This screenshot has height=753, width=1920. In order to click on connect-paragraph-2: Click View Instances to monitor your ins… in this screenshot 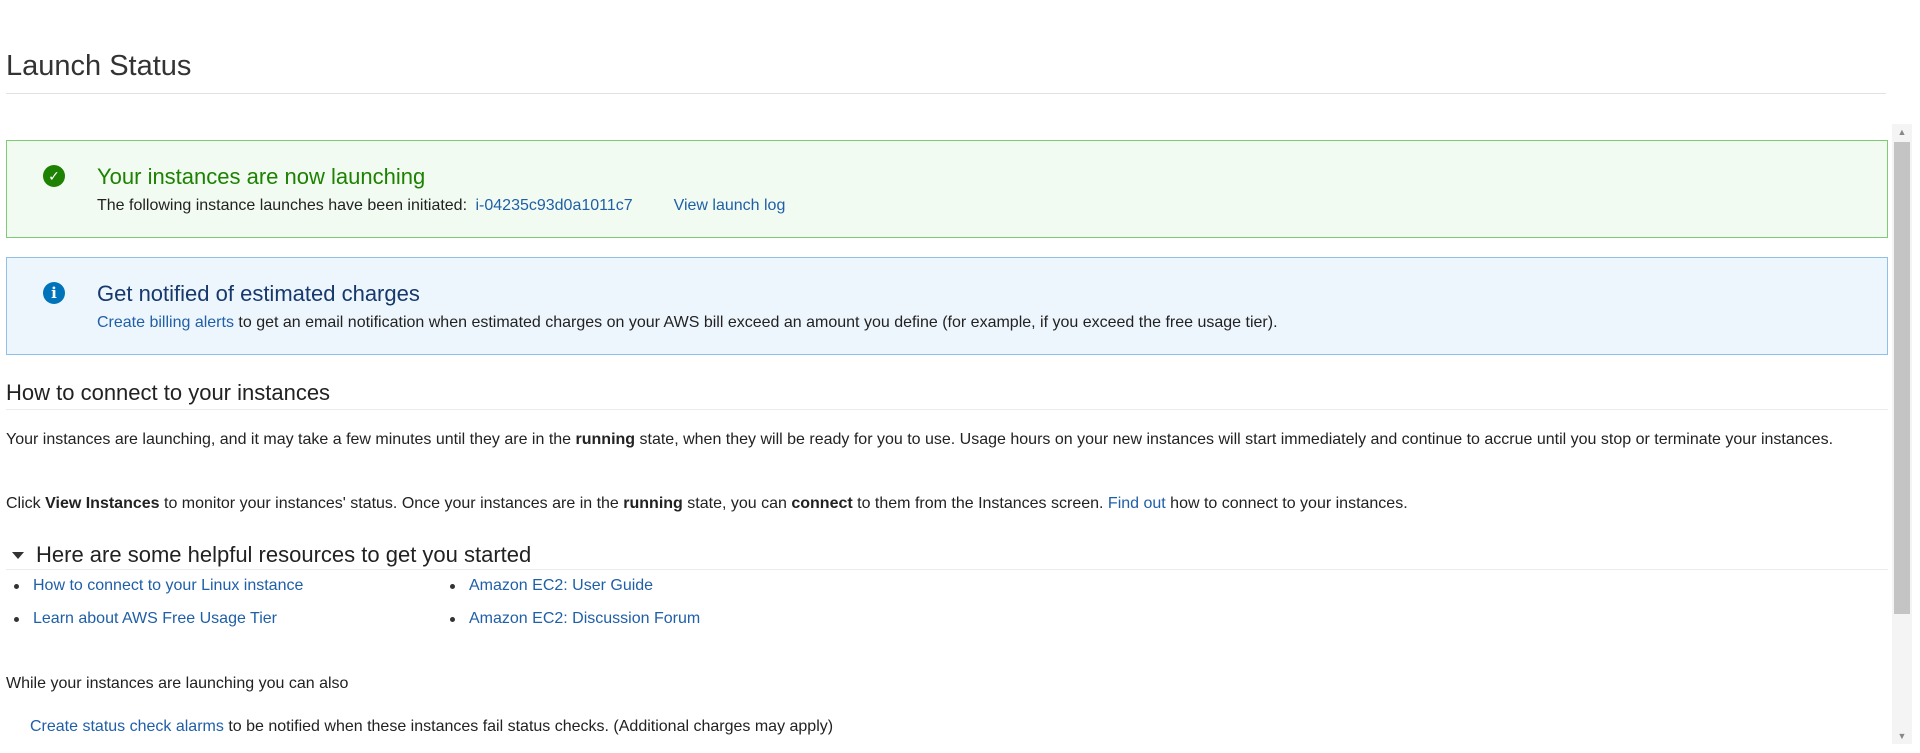, I will do `click(936, 503)`.